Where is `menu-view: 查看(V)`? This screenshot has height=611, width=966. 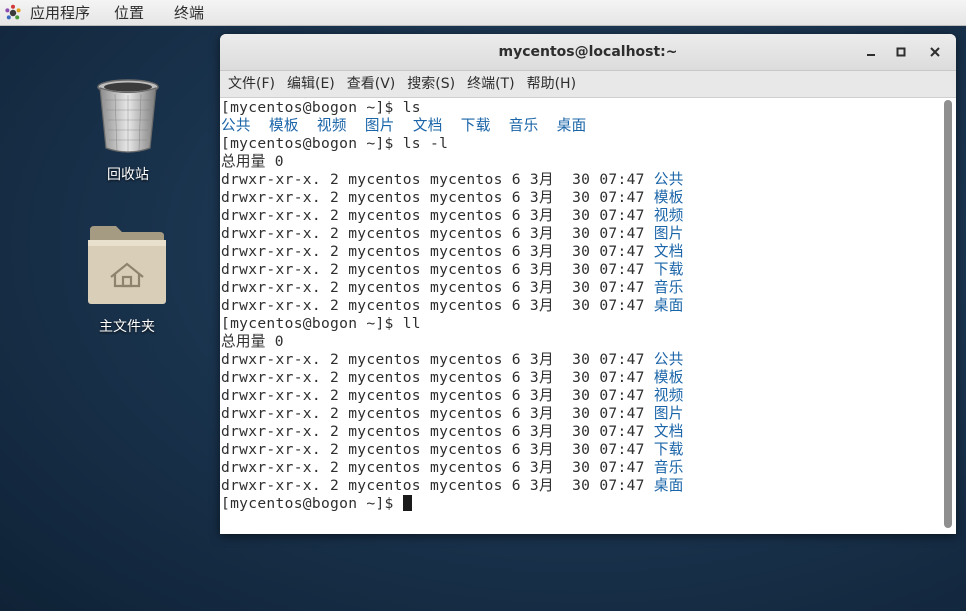
menu-view: 查看(V) is located at coordinates (371, 84).